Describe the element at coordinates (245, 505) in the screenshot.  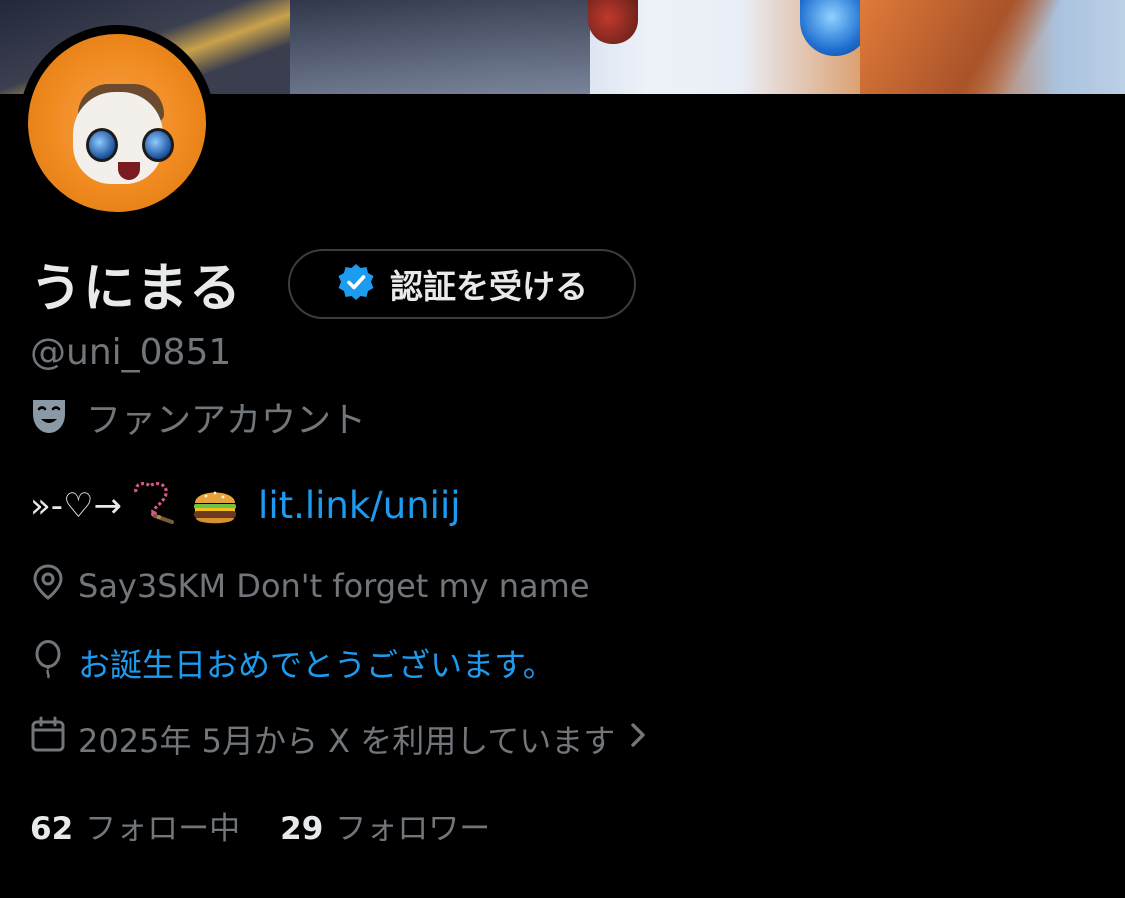
I see `profile-bio: »-♡→ lit.link/uniij` at that location.